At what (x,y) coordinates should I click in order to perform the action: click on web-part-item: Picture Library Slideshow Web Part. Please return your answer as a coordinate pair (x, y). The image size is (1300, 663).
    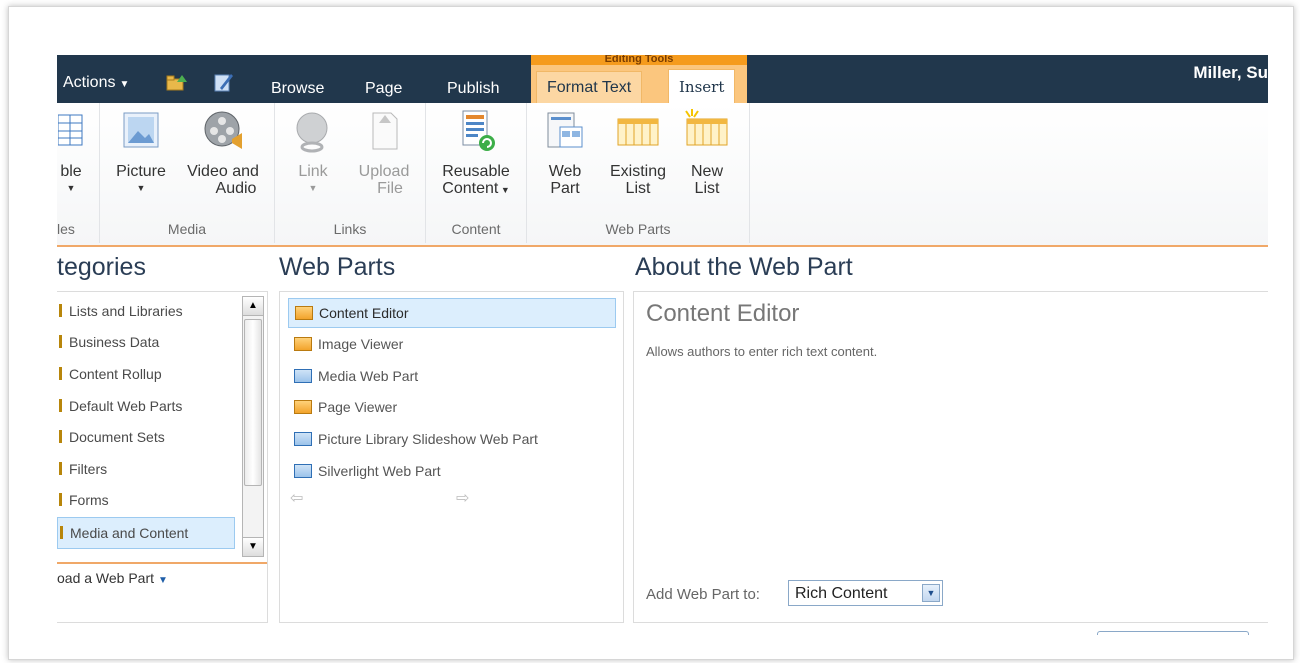
    Looking at the image, I should click on (451, 439).